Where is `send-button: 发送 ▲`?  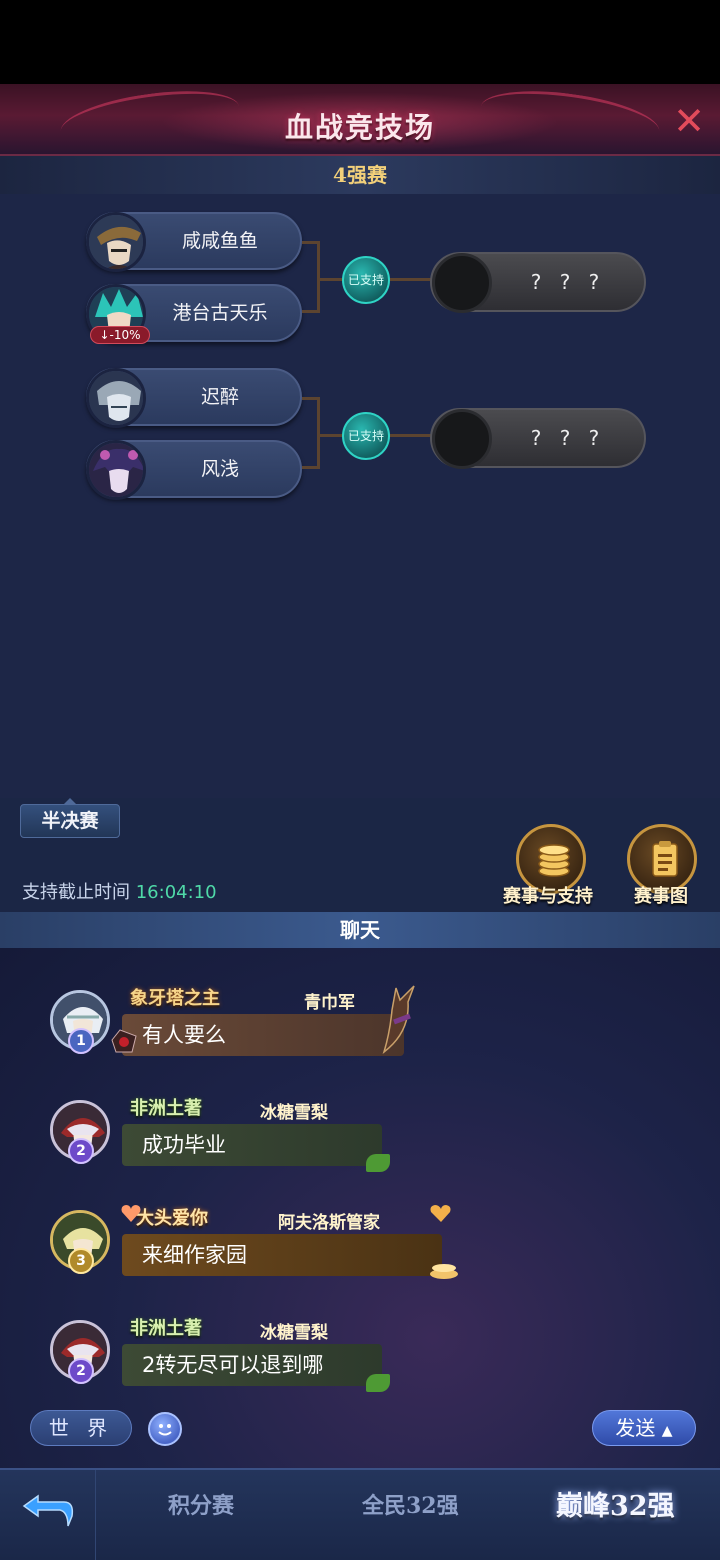
send-button: 发送 ▲ is located at coordinates (644, 1428).